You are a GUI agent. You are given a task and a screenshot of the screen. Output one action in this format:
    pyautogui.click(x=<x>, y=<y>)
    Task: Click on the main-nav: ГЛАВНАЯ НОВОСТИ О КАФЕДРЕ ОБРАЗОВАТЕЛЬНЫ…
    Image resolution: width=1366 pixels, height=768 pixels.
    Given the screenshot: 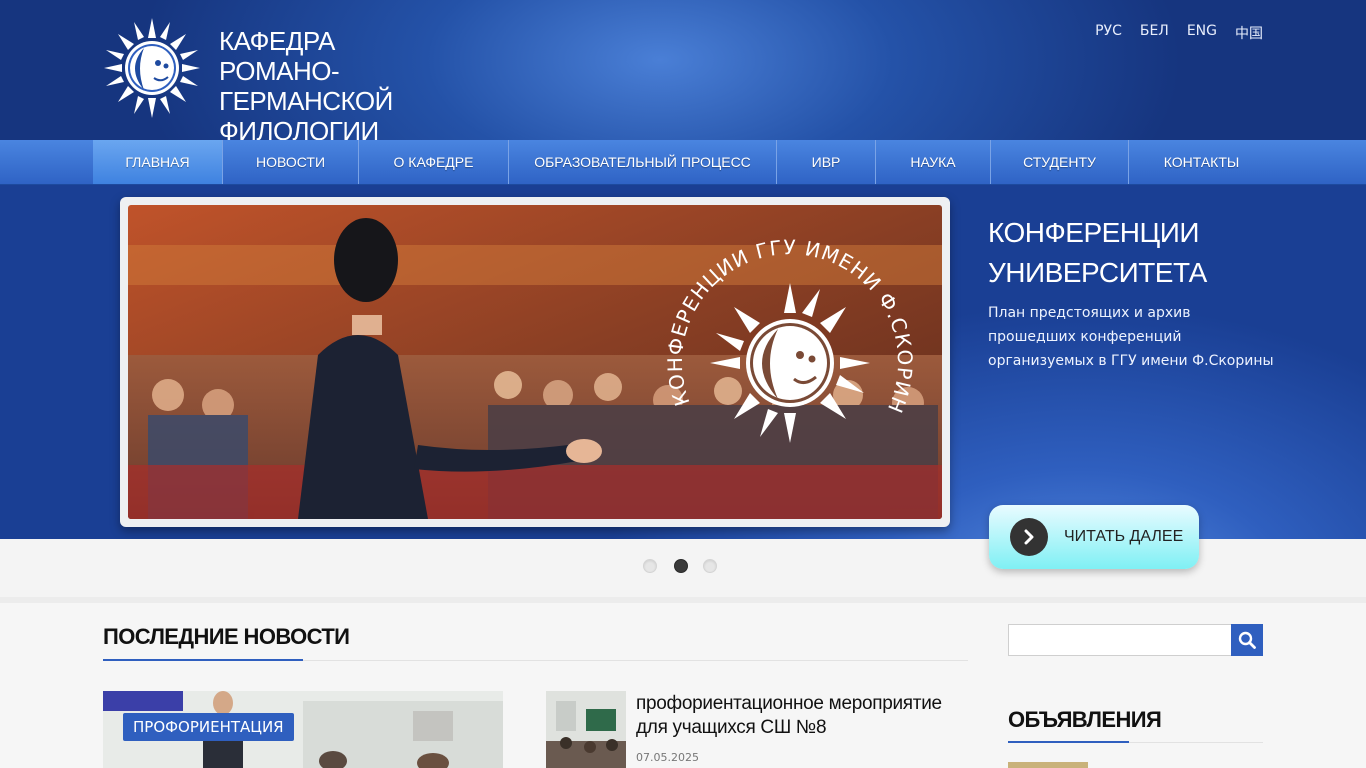 What is the action you would take?
    pyautogui.click(x=683, y=162)
    